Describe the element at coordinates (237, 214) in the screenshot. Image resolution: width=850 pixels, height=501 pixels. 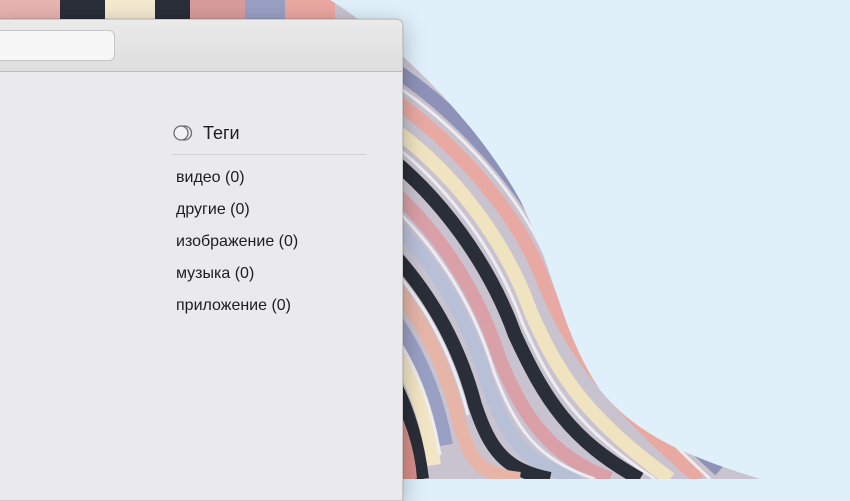
I see `tag-item-other: другие (0)` at that location.